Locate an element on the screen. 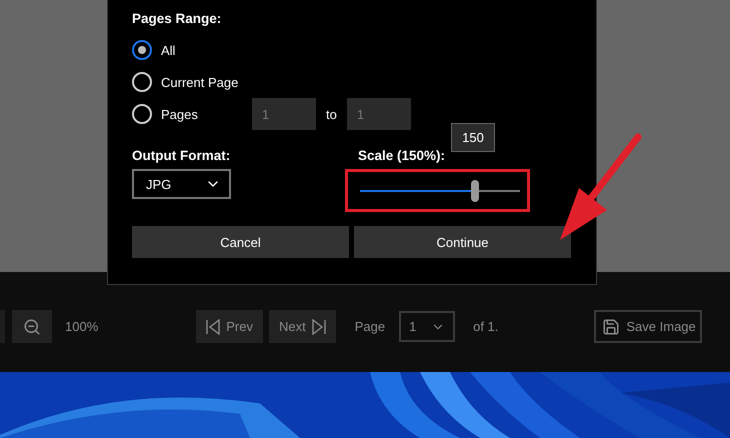 Image resolution: width=730 pixels, height=438 pixels. radio-option: Pages is located at coordinates (192, 114).